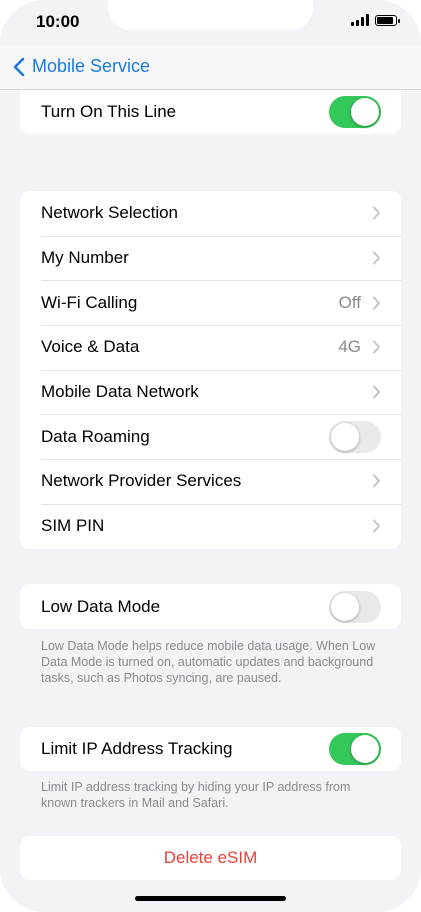 This screenshot has height=912, width=421. Describe the element at coordinates (101, 606) in the screenshot. I see `low-data-mode-label: Low Data Mode` at that location.